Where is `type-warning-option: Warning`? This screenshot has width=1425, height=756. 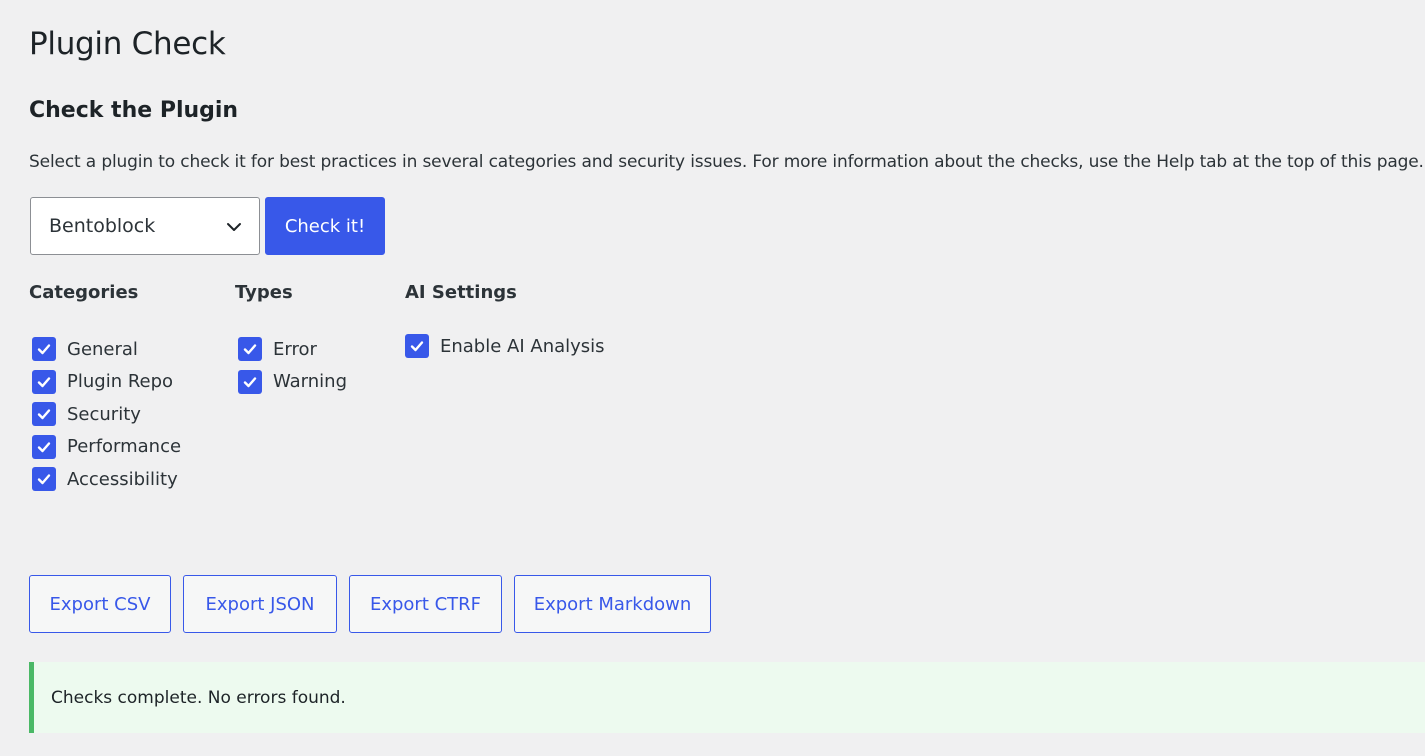
type-warning-option: Warning is located at coordinates (292, 382).